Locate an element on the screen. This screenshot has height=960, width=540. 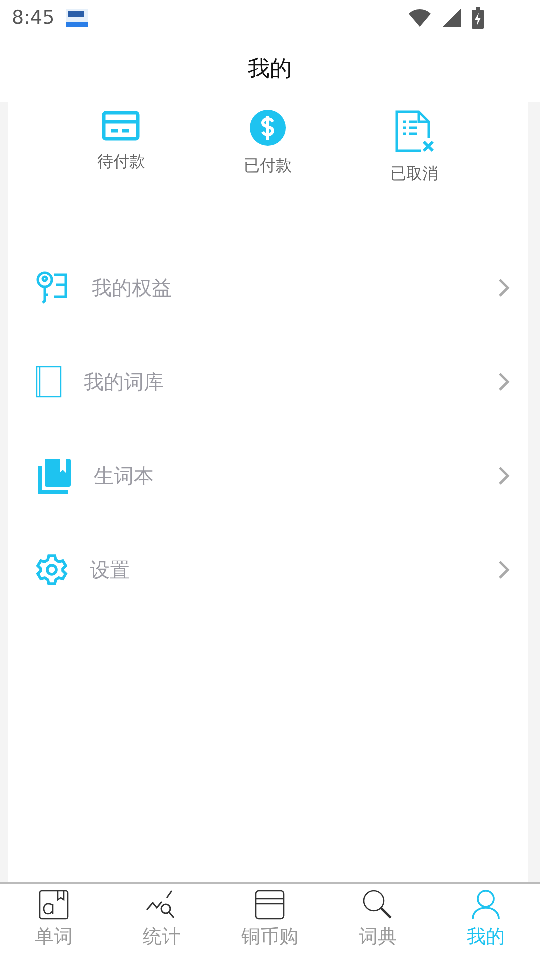
cancelled-document-icon is located at coordinates (414, 132).